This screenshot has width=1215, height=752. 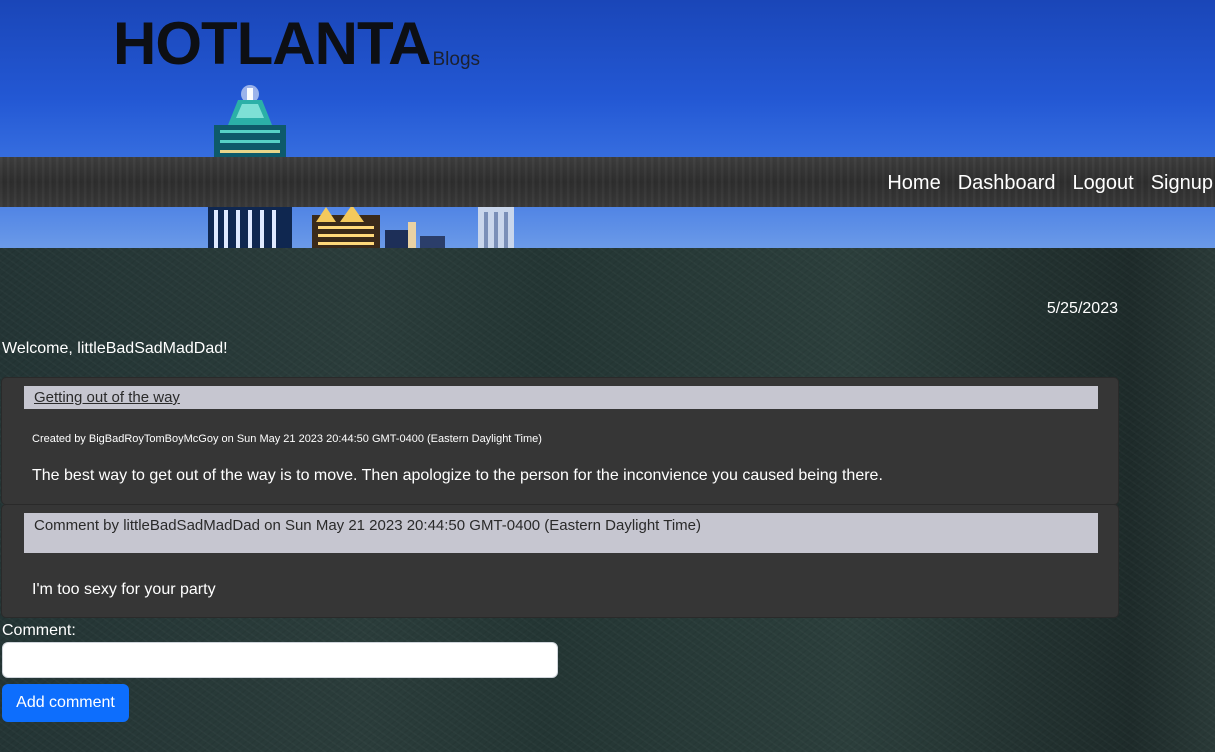 What do you see at coordinates (1103, 183) in the screenshot?
I see `nav-logout-link: Logout` at bounding box center [1103, 183].